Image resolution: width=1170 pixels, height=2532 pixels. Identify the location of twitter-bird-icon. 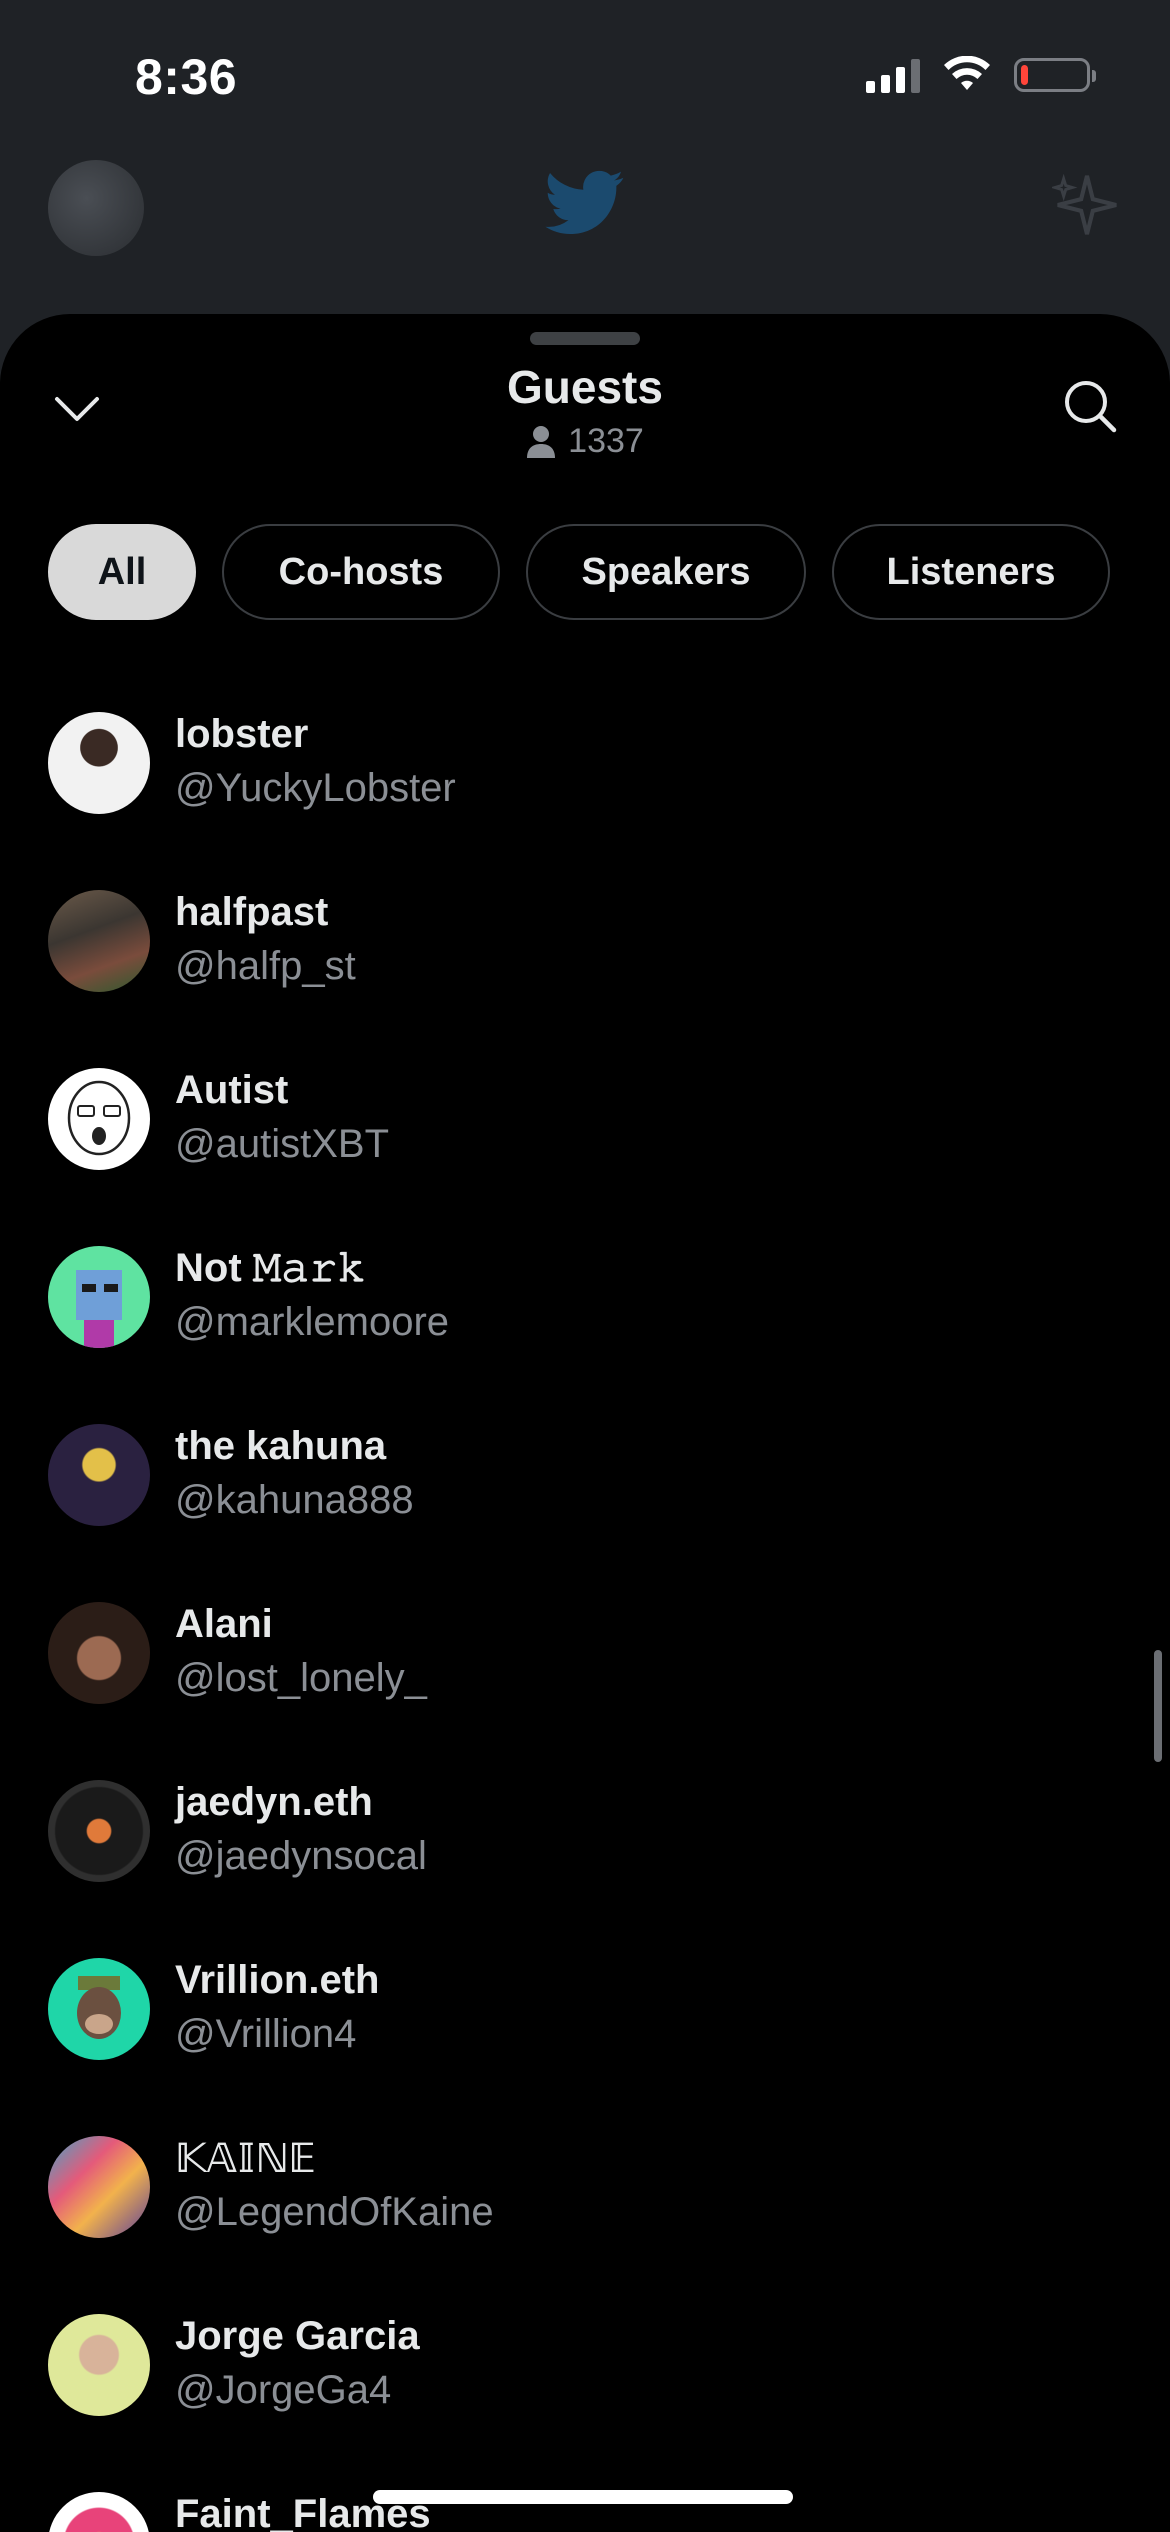
(584, 202).